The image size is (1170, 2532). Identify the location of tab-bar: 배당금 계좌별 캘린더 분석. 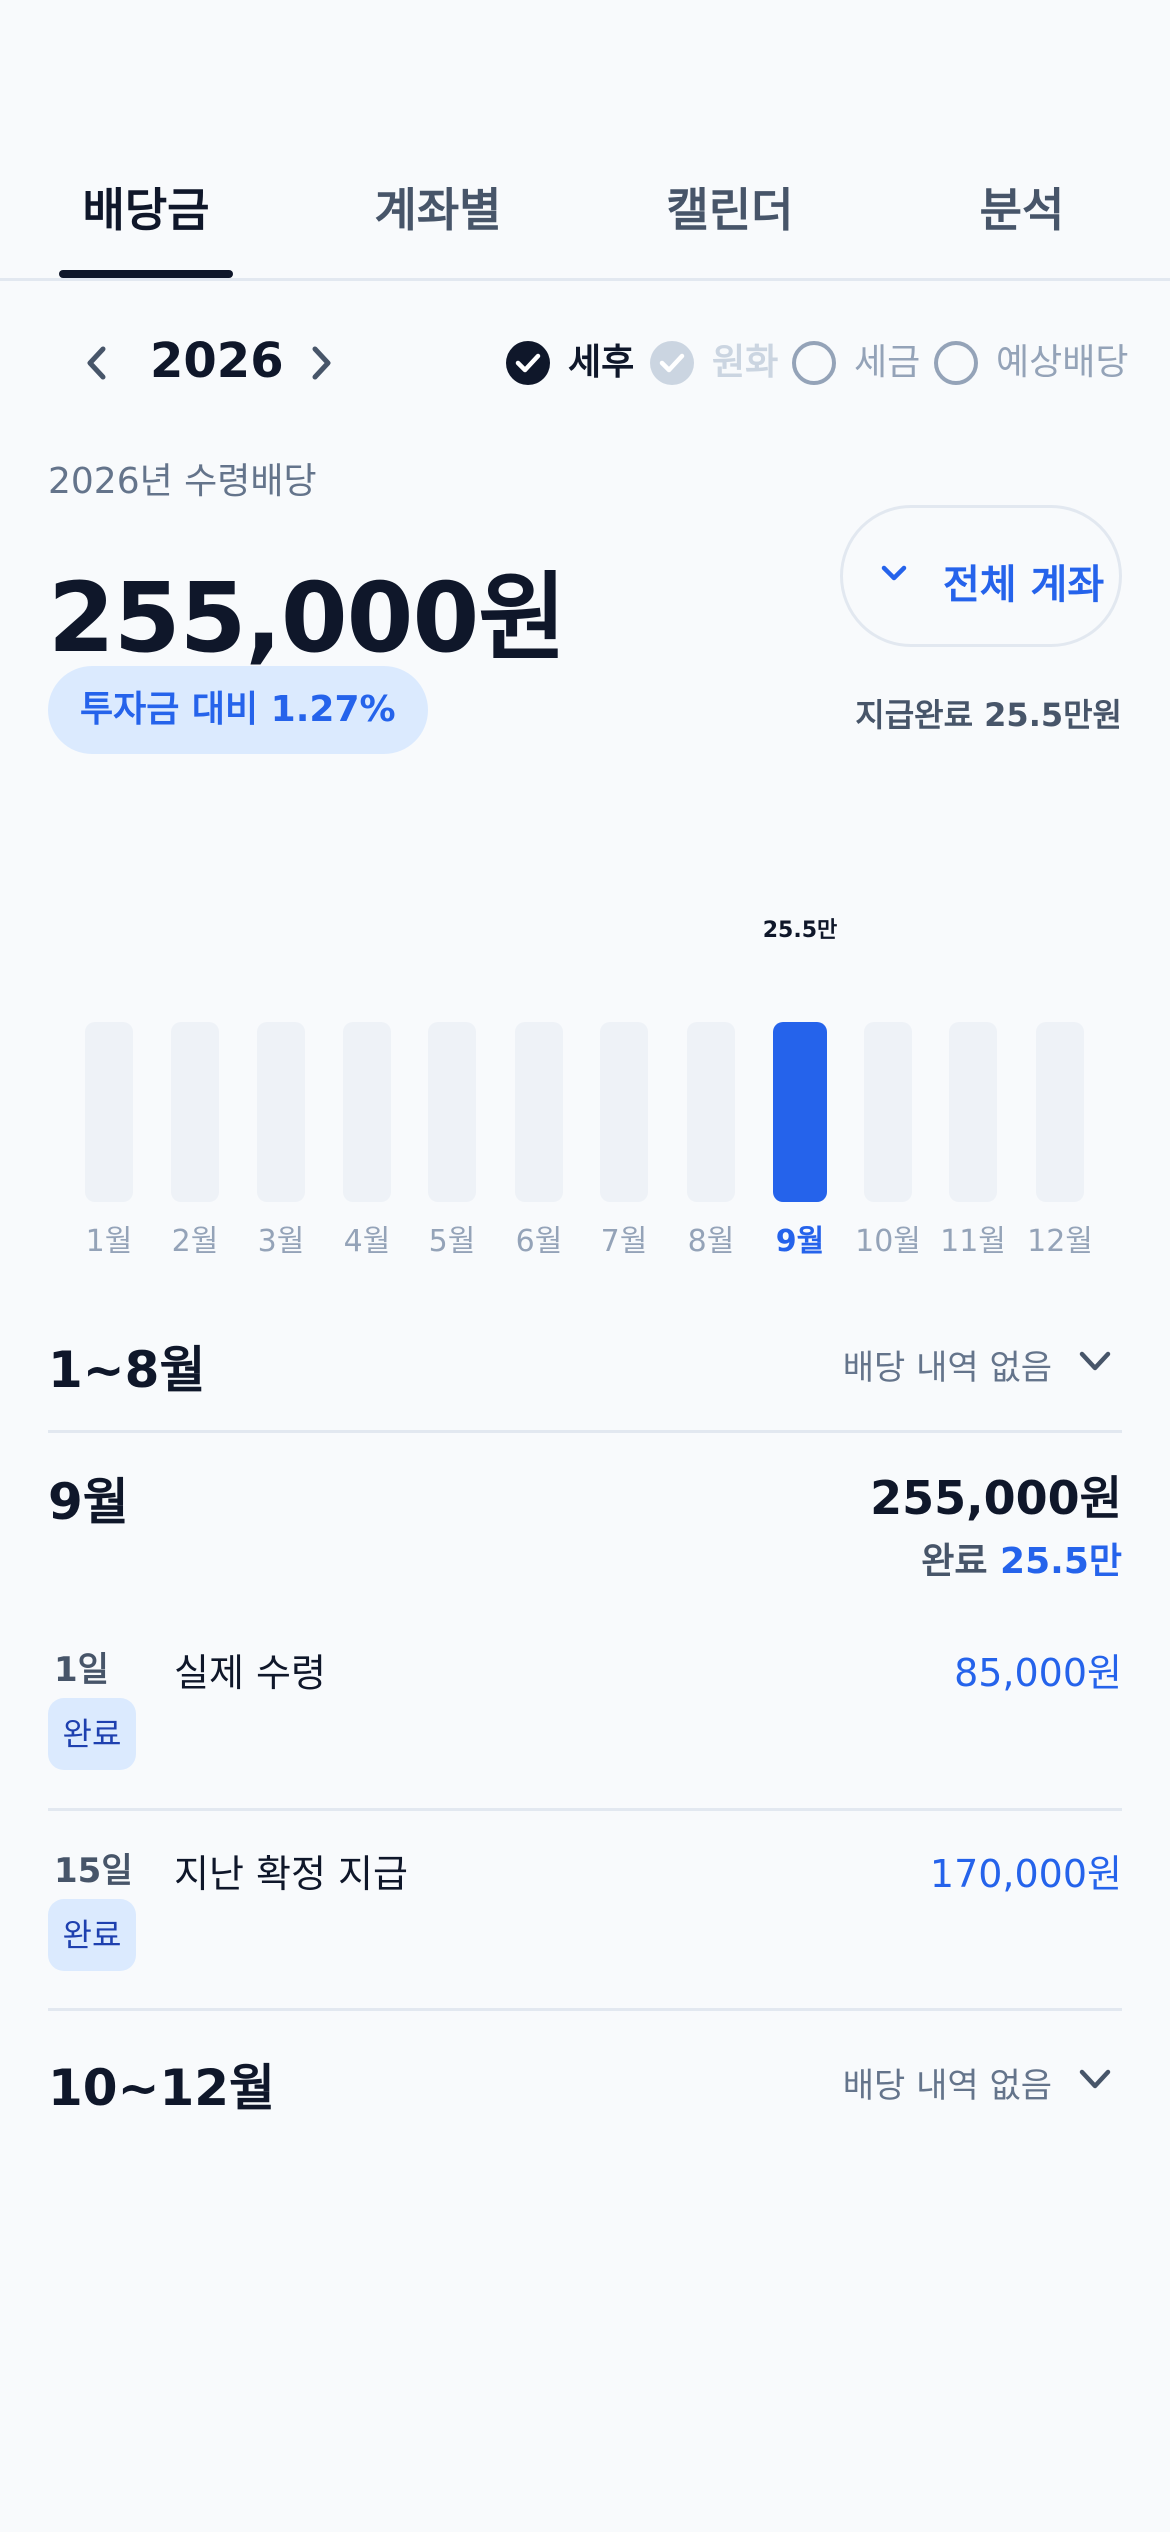
(585, 223).